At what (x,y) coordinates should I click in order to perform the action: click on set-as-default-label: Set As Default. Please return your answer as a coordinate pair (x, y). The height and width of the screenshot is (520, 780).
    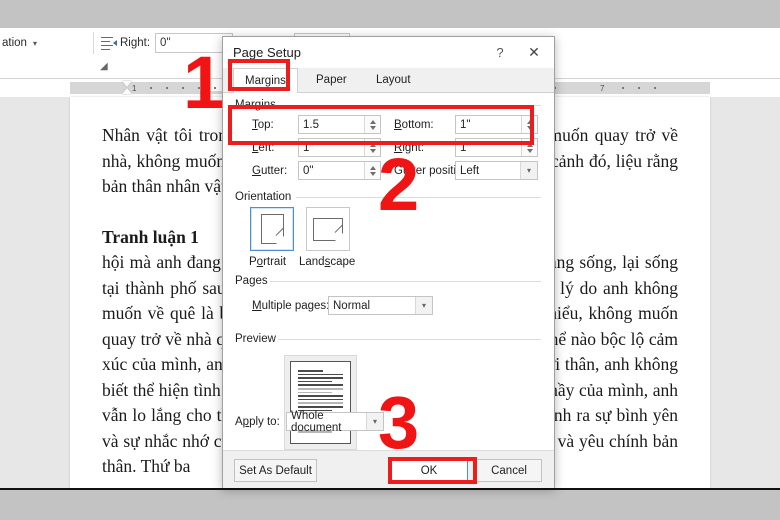
    Looking at the image, I should click on (275, 470).